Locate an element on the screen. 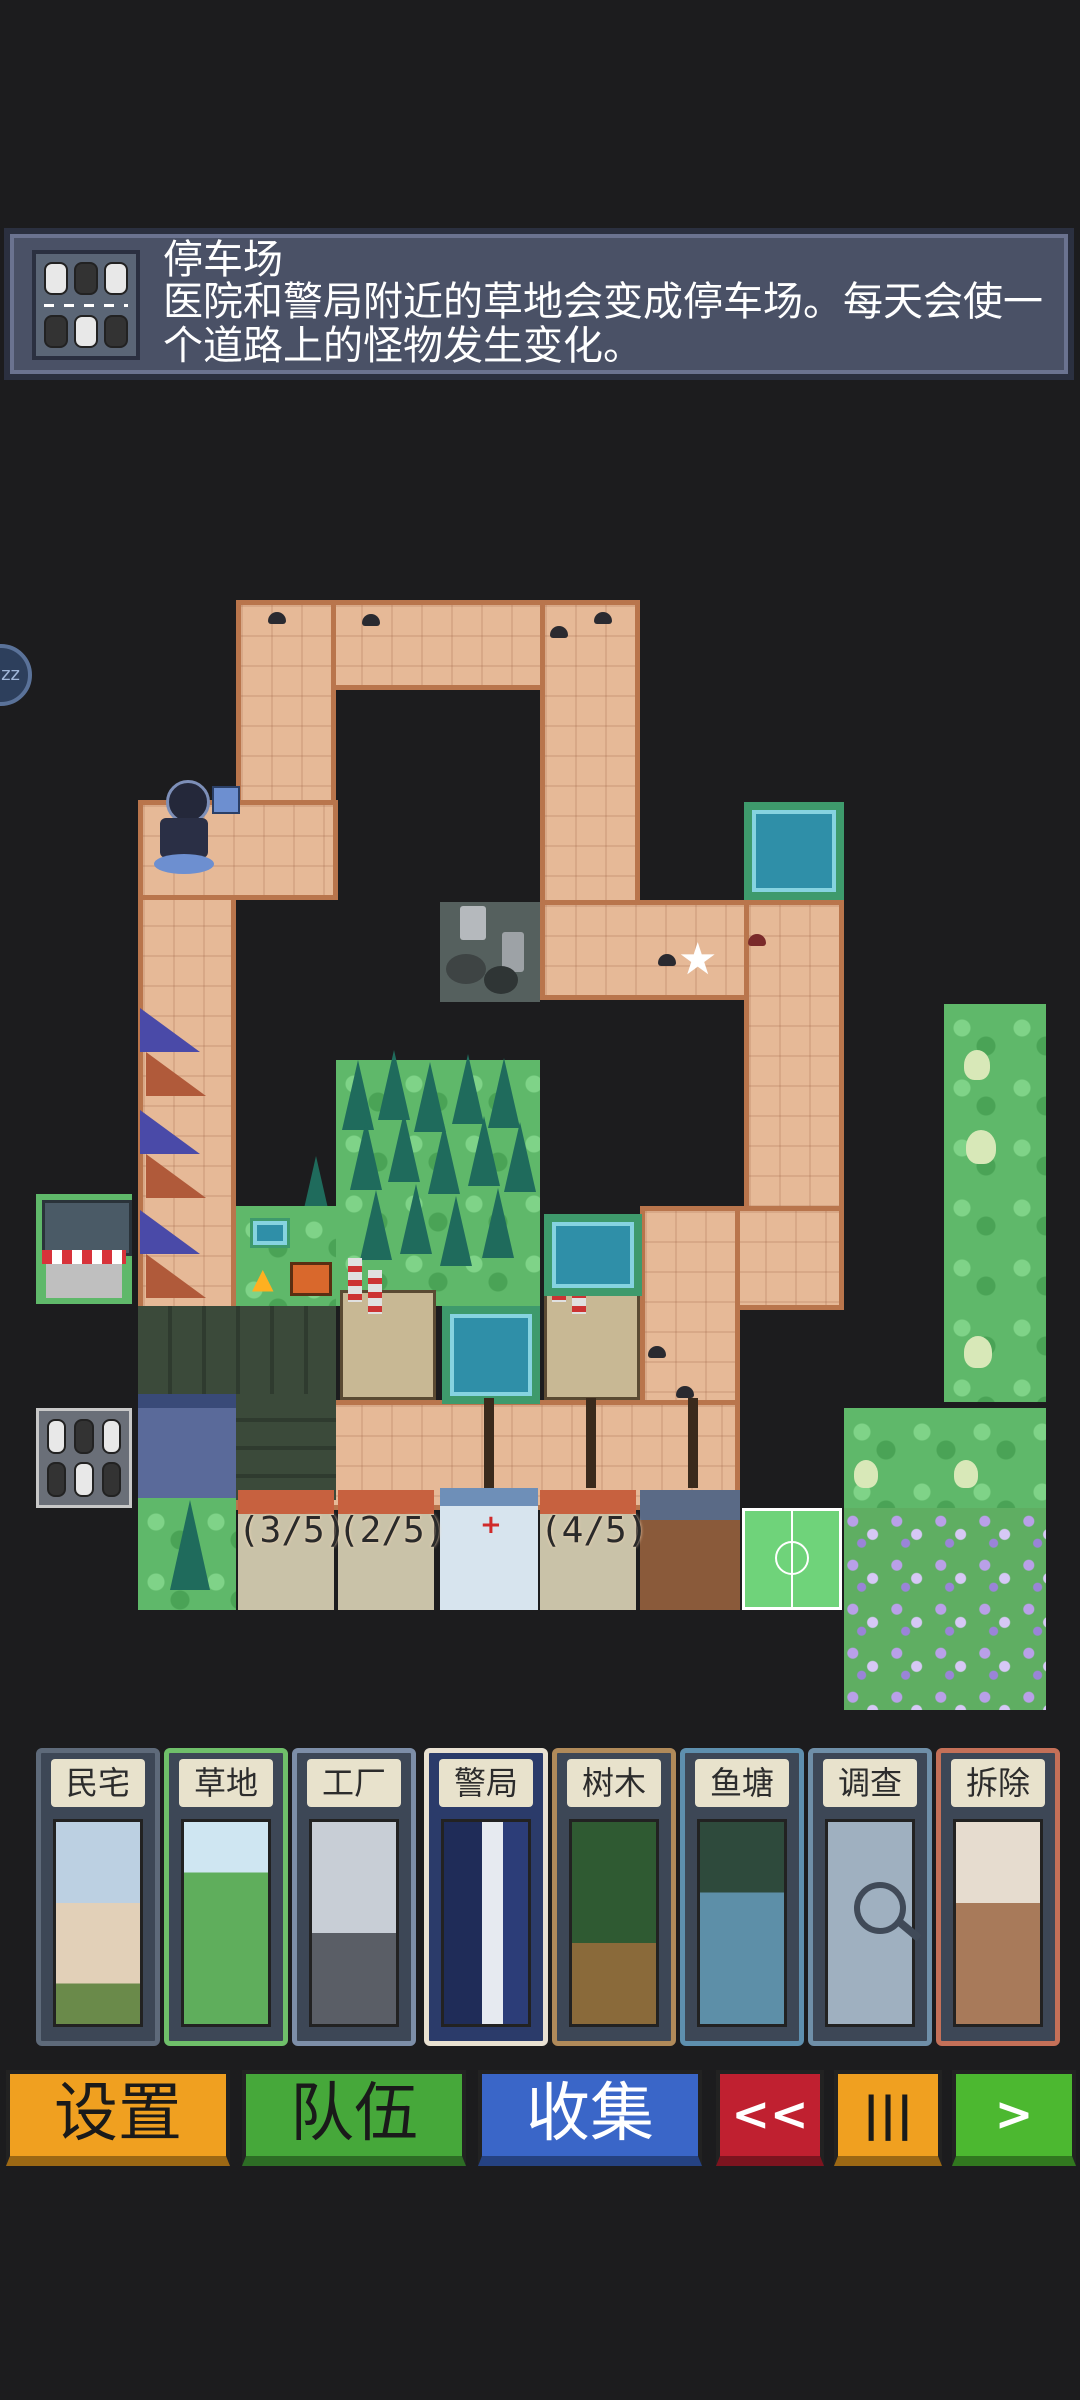  team-button: 队伍 is located at coordinates (354, 2118).